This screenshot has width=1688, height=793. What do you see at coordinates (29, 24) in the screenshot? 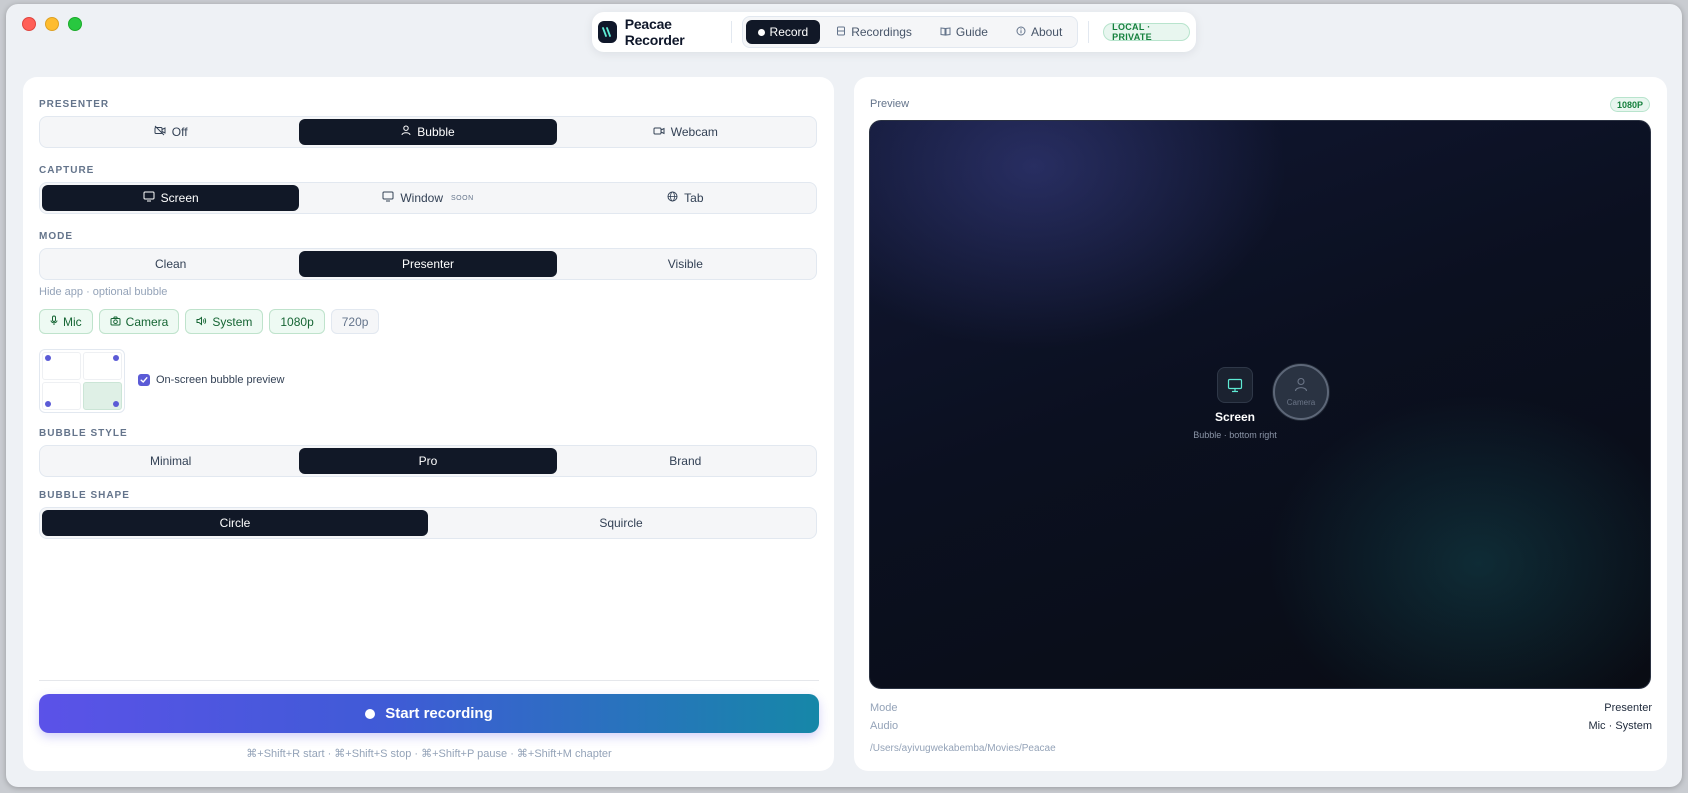
I see `close-window-button` at bounding box center [29, 24].